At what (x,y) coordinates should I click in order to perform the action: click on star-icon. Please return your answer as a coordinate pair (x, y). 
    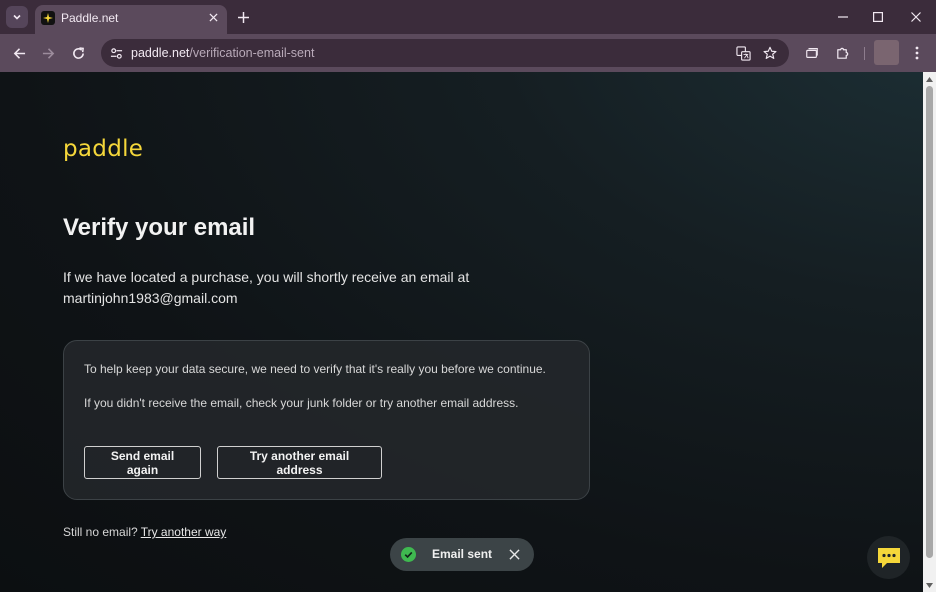
    Looking at the image, I should click on (770, 52).